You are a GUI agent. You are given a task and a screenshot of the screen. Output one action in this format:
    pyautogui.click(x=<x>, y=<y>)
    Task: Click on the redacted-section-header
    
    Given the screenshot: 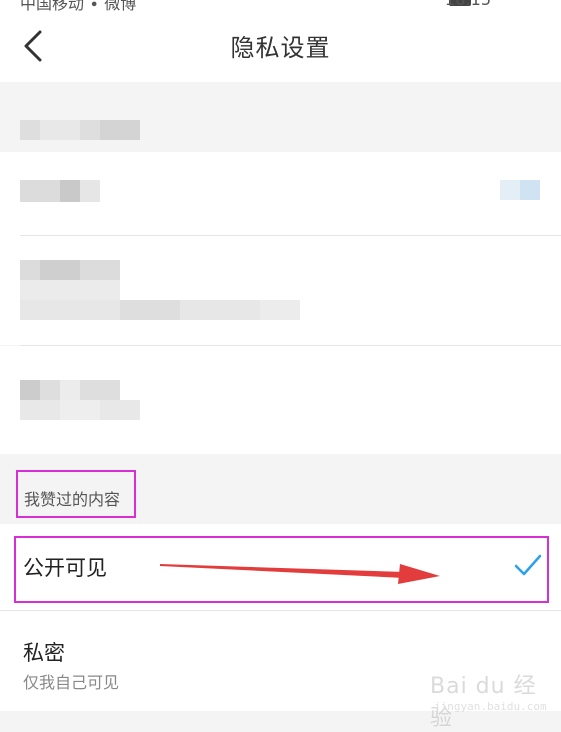 What is the action you would take?
    pyautogui.click(x=280, y=117)
    